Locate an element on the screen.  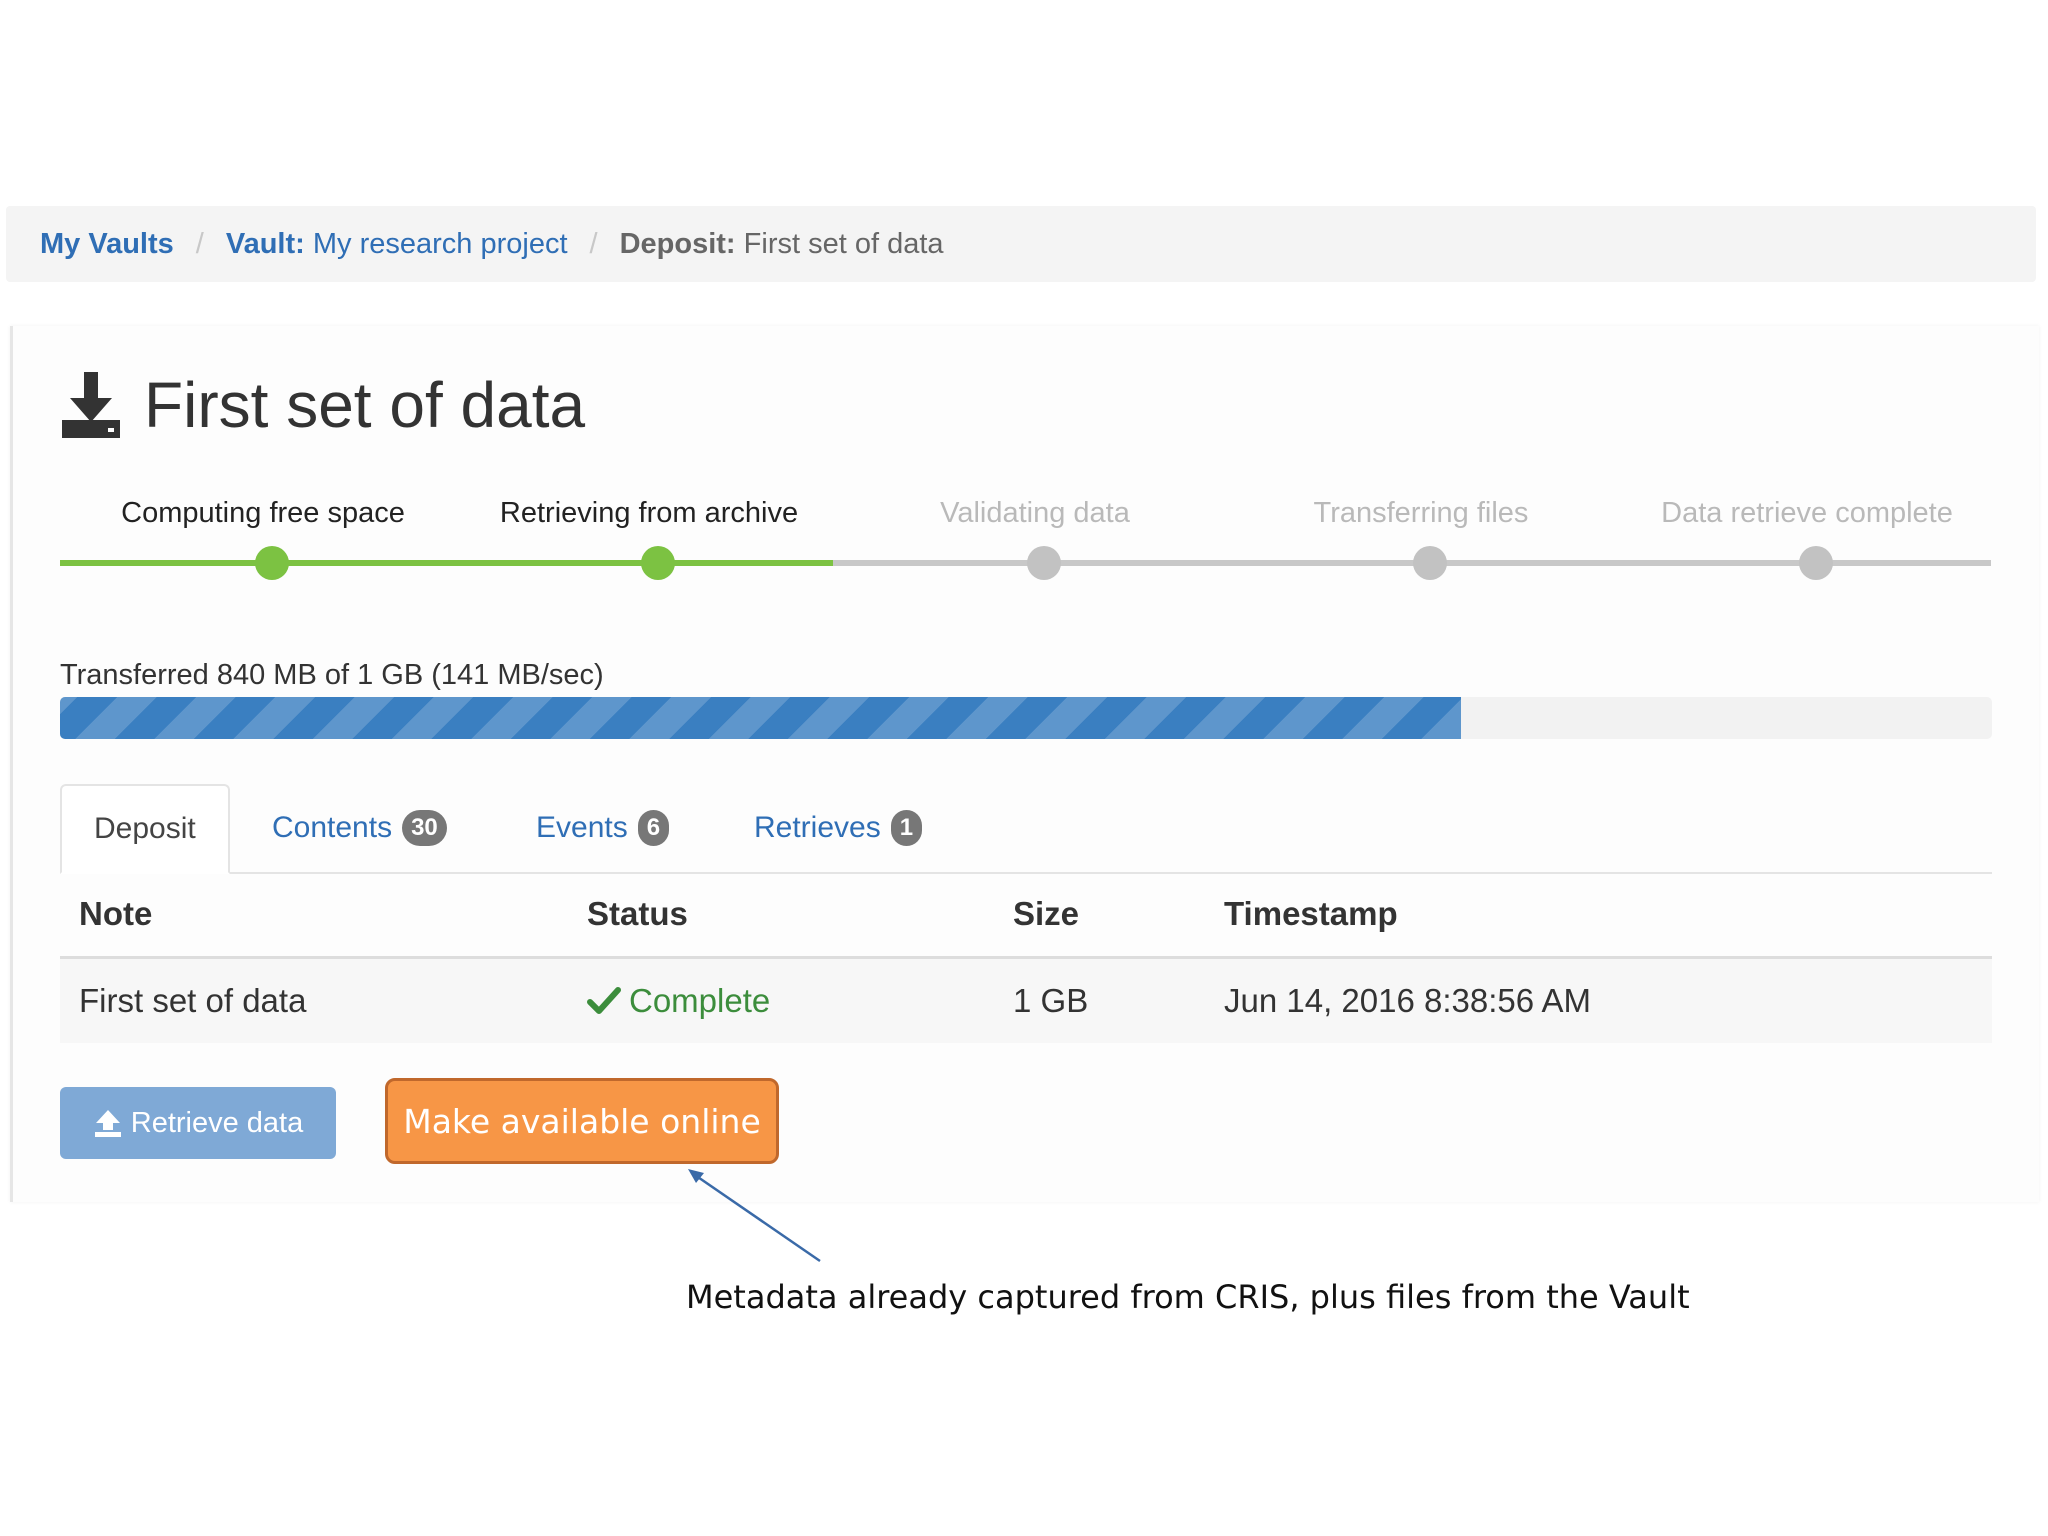
column-header-timestamp: Timestamp is located at coordinates (1311, 913).